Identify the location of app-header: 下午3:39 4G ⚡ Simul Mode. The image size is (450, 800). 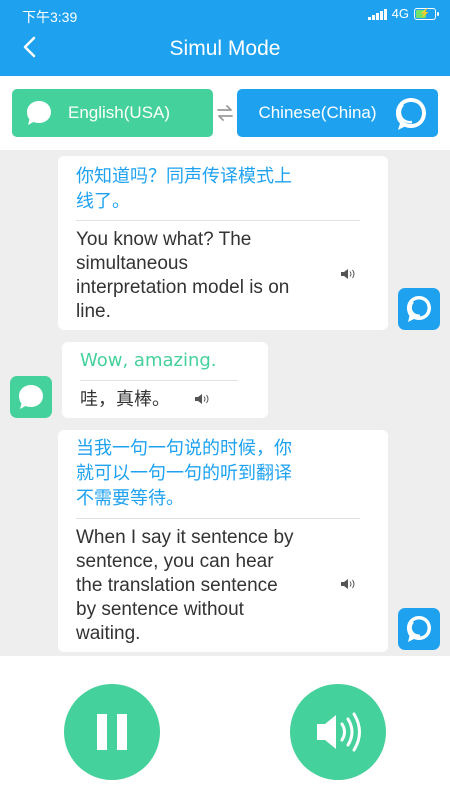
(225, 38).